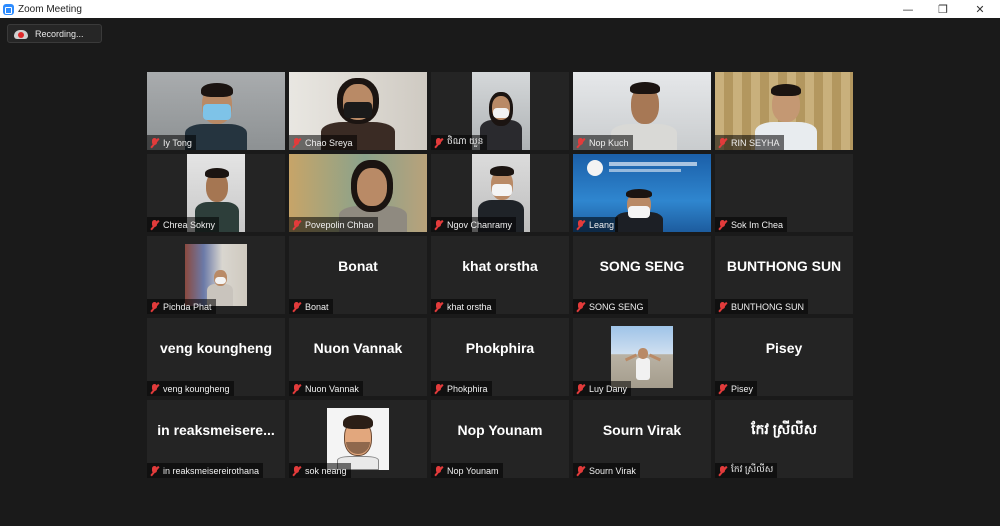 This screenshot has height=526, width=1000. Describe the element at coordinates (642, 193) in the screenshot. I see `participant-tile: Leang` at that location.